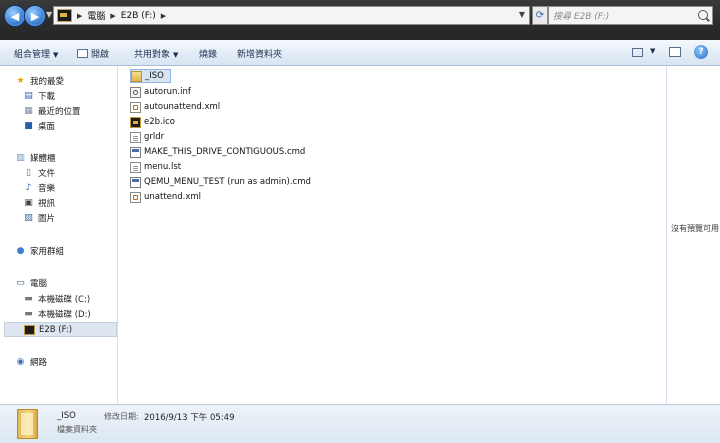  Describe the element at coordinates (69, 172) in the screenshot. I see `nav-documents: ▯ 文件` at that location.